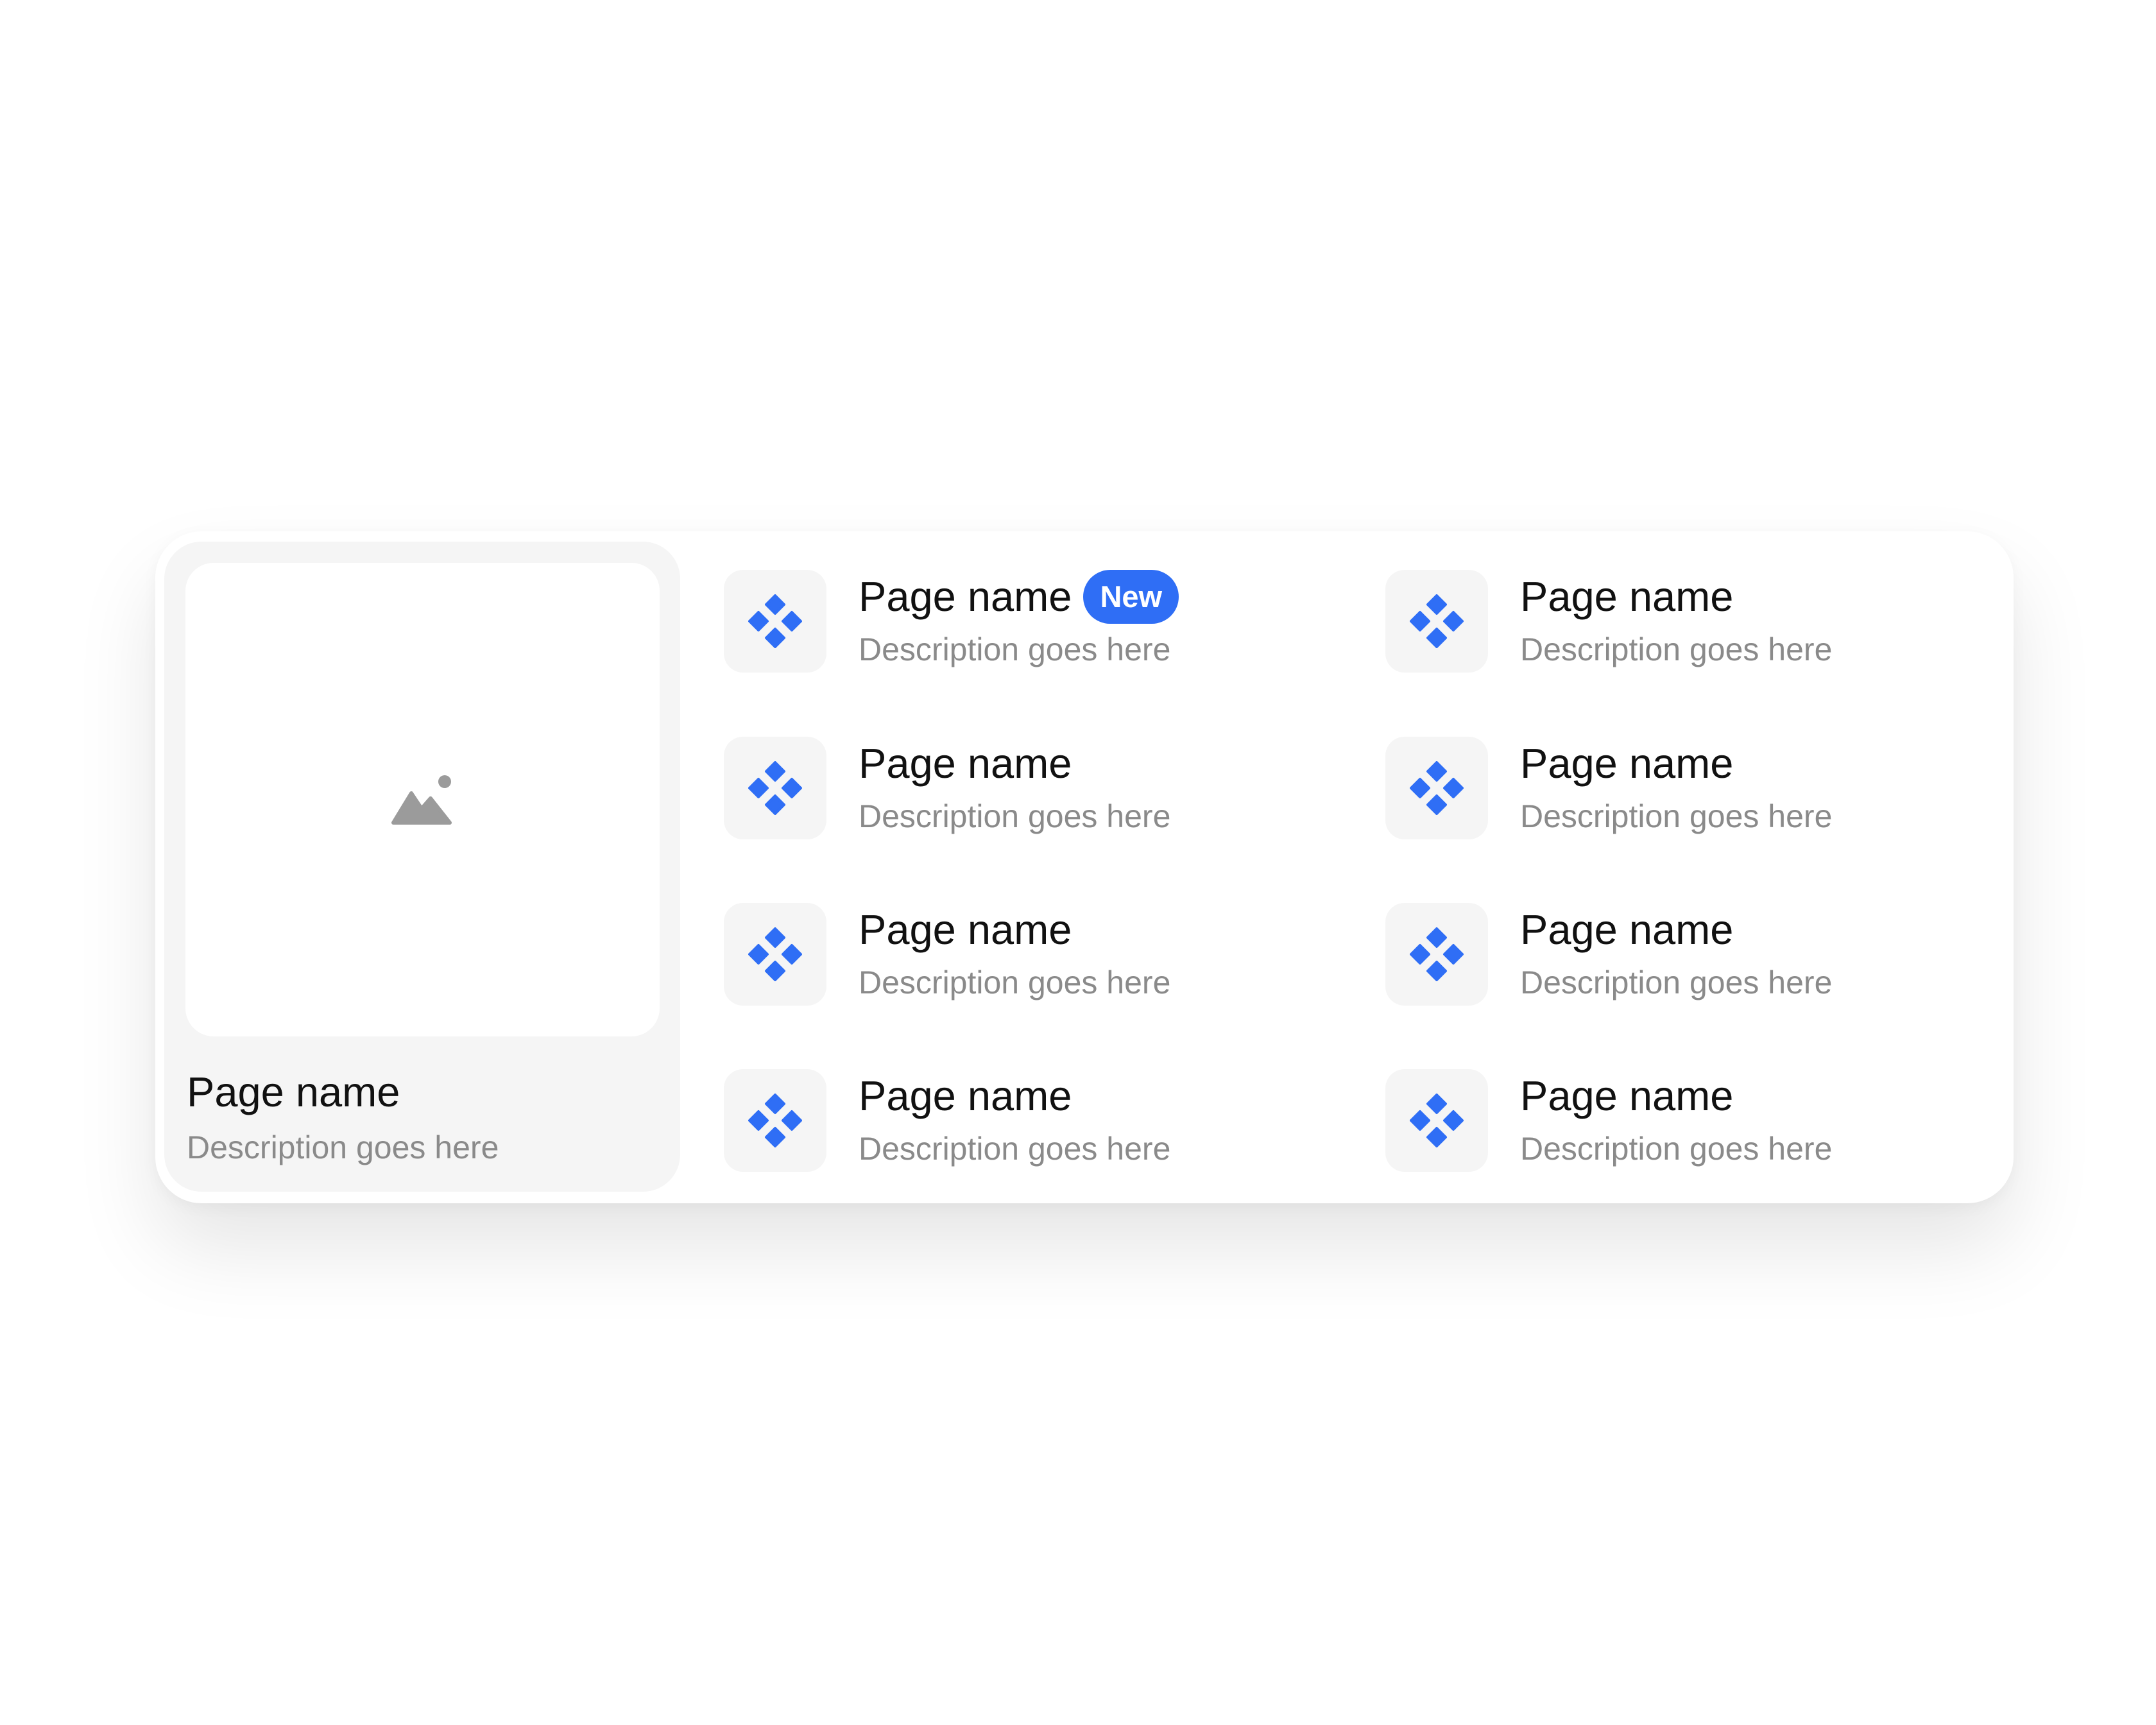 This screenshot has width=2156, height=1725. What do you see at coordinates (1013, 1120) in the screenshot?
I see `menu-item-4: Page name Description goes here` at bounding box center [1013, 1120].